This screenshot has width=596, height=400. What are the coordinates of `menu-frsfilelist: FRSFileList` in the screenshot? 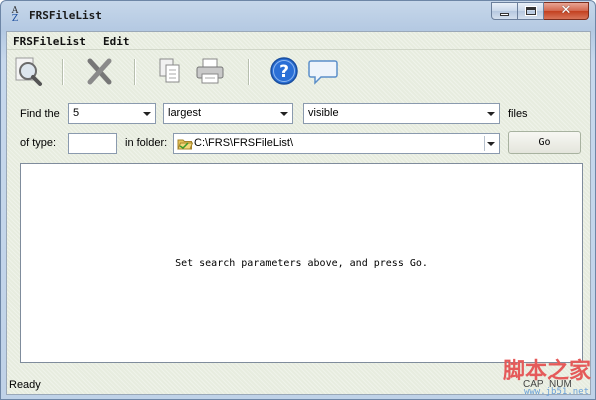 It's located at (49, 41).